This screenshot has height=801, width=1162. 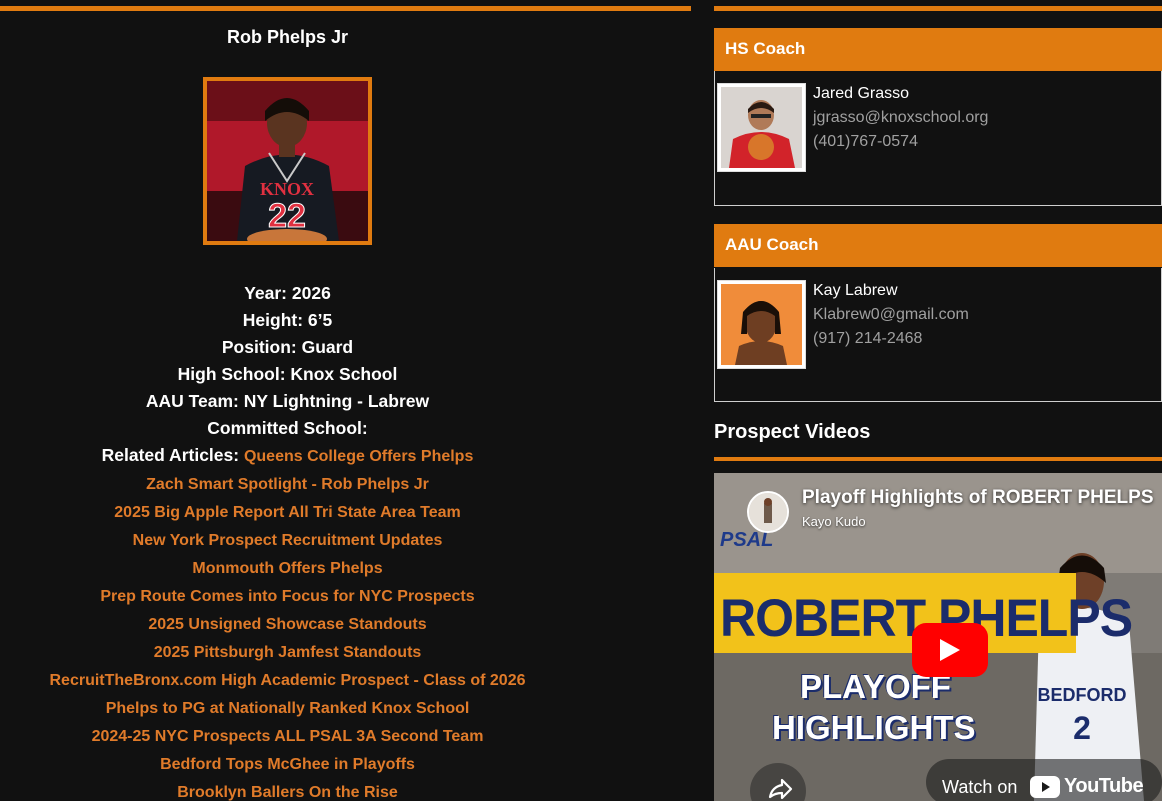 What do you see at coordinates (861, 93) in the screenshot?
I see `hs-coach-name: Jared Grasso` at bounding box center [861, 93].